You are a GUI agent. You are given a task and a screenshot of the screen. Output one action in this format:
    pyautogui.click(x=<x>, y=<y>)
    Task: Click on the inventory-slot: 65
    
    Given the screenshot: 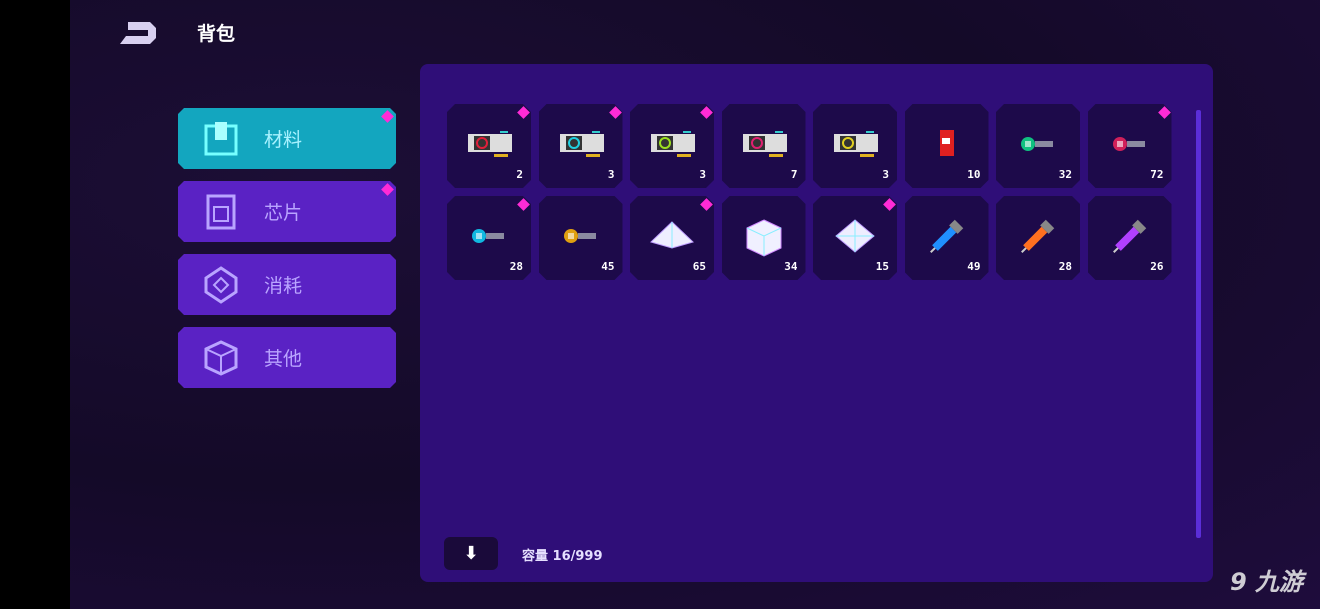 What is the action you would take?
    pyautogui.click(x=672, y=238)
    